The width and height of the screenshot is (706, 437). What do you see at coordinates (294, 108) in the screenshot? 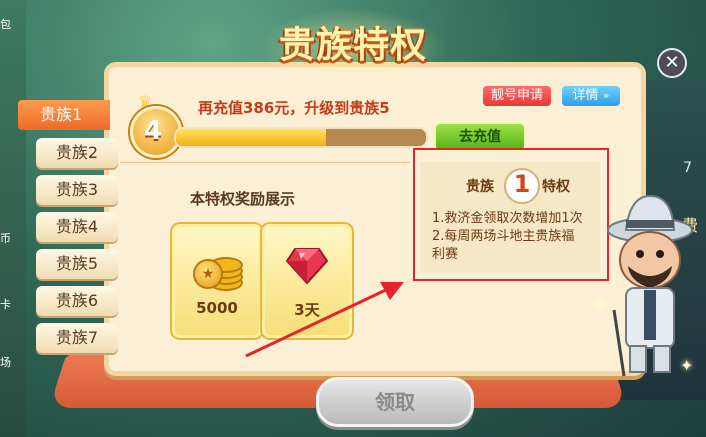
I see `upgrade-hint-text: 再充值386元，升级到贵族5` at bounding box center [294, 108].